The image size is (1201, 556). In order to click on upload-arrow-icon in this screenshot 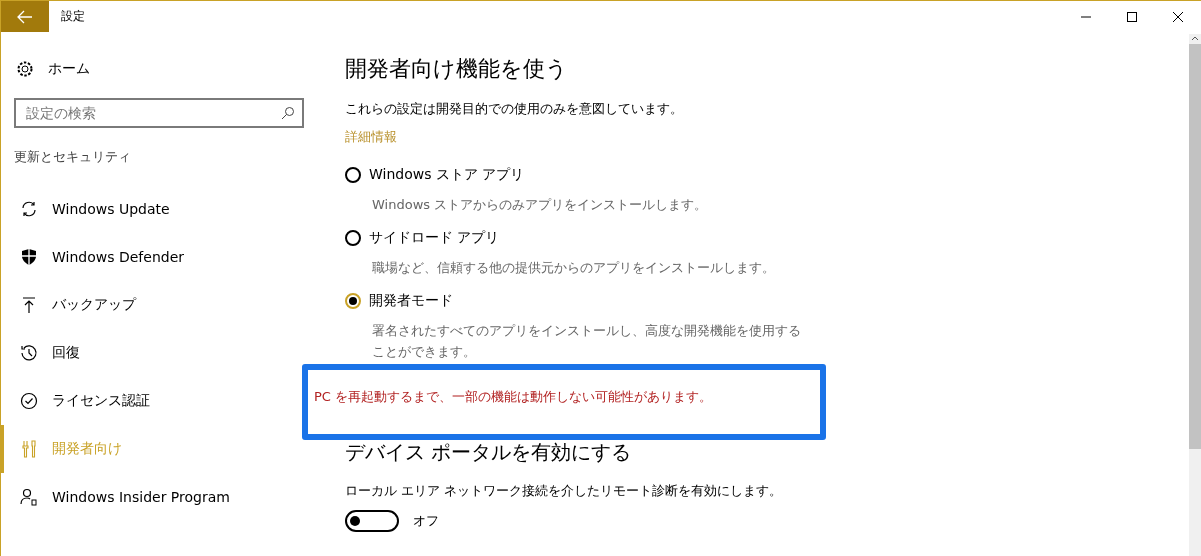, I will do `click(29, 305)`.